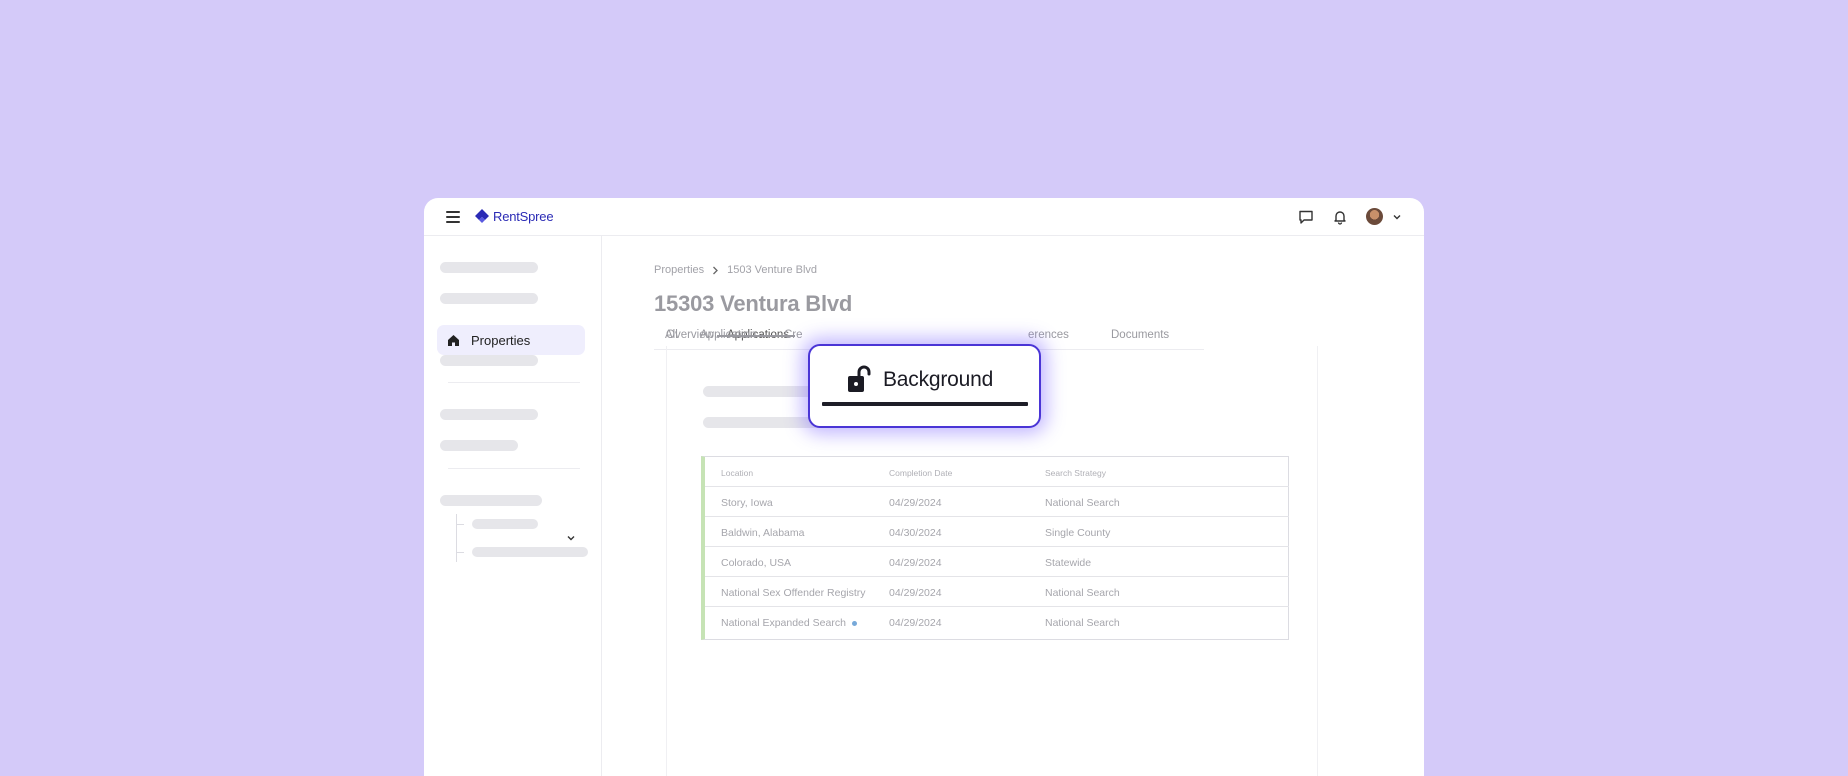  What do you see at coordinates (737, 473) in the screenshot?
I see `table-header-location: Location` at bounding box center [737, 473].